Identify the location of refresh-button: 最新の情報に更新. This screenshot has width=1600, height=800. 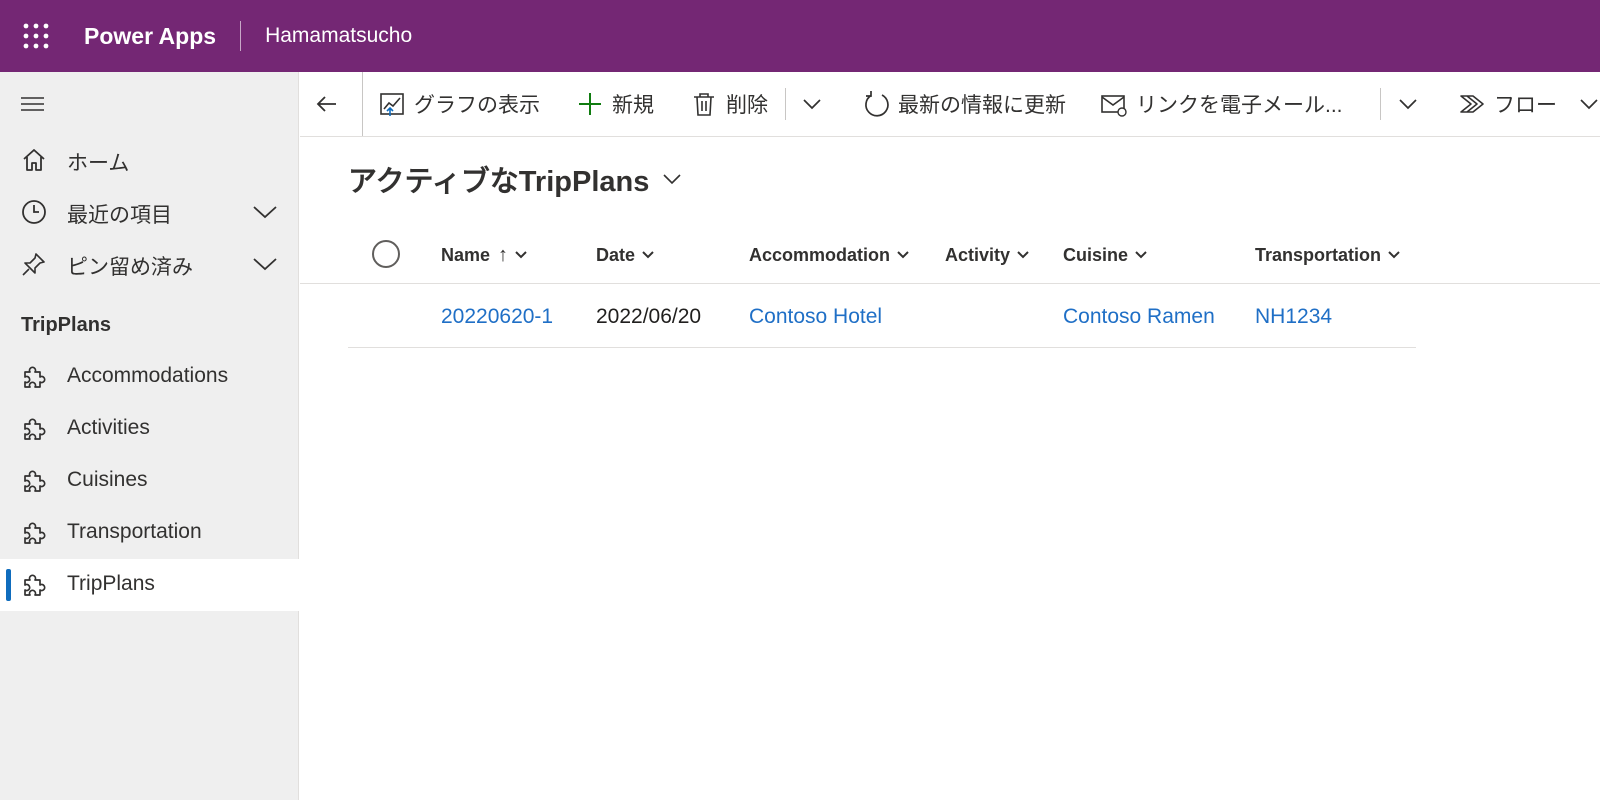
(964, 104).